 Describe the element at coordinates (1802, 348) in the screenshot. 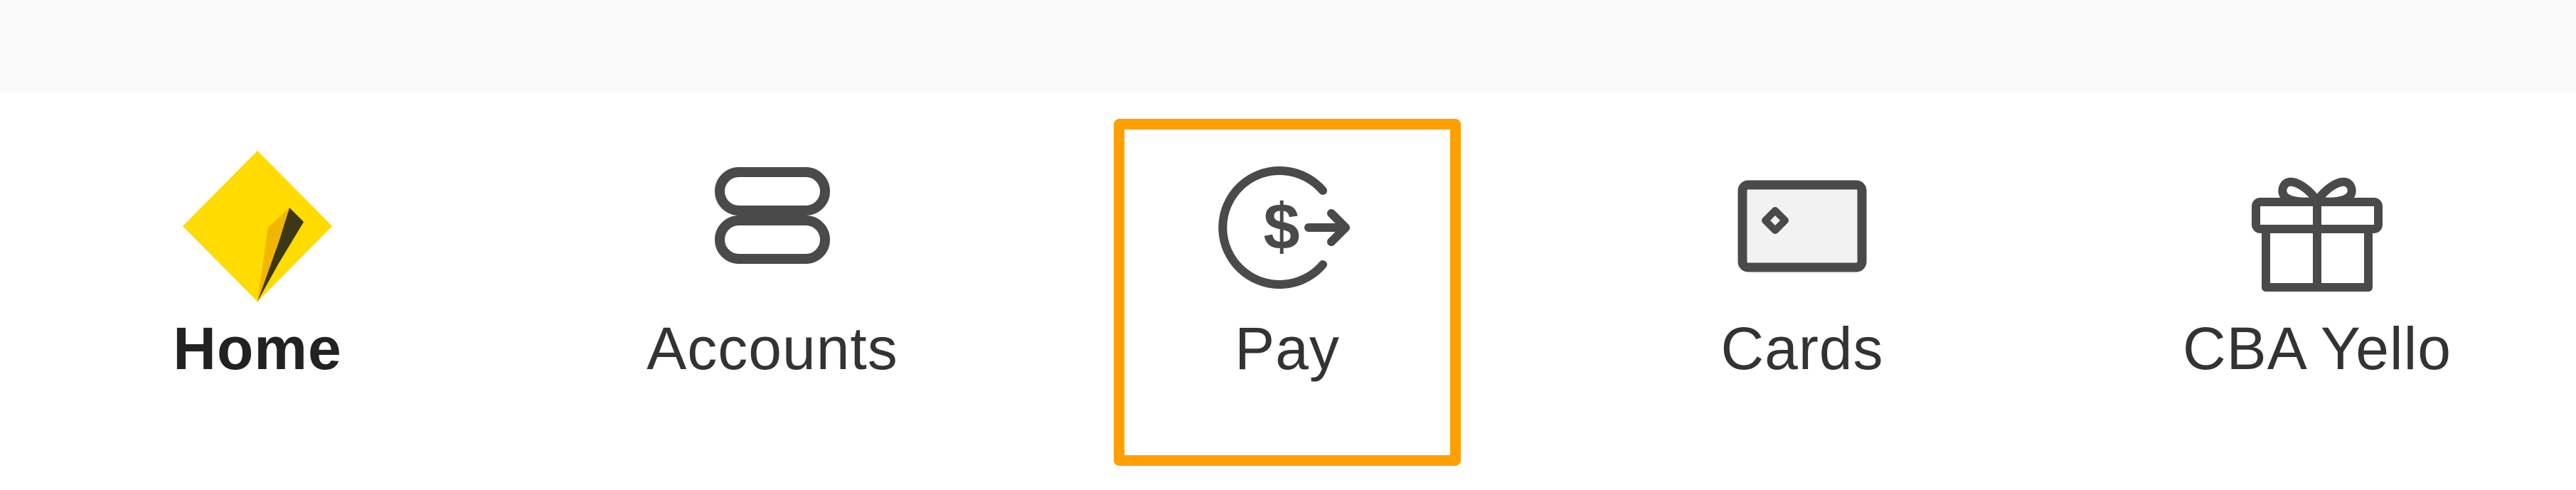

I see `nav-label-cards: Cards` at that location.